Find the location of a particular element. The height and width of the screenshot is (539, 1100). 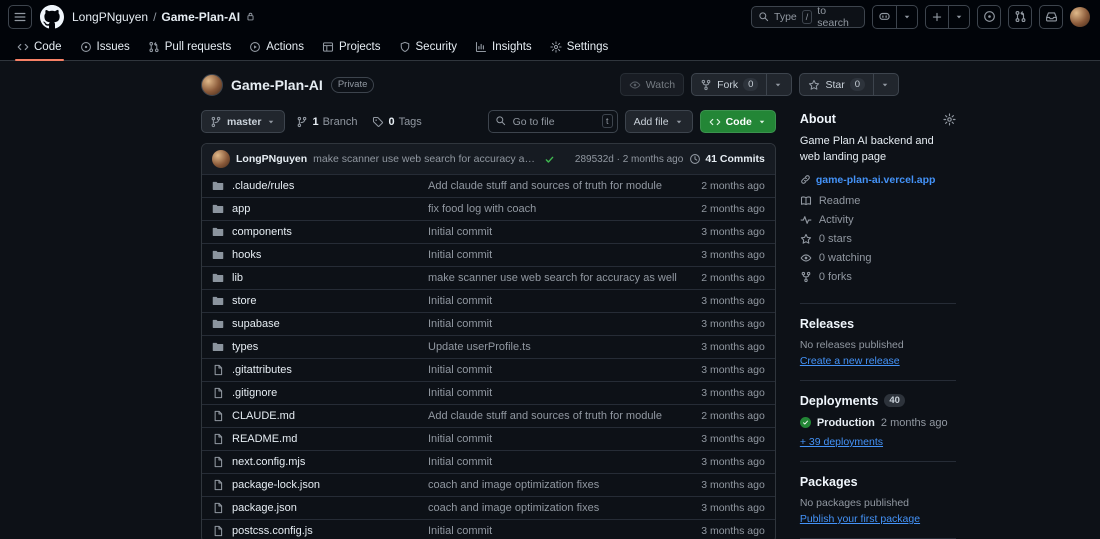

check-icon is located at coordinates (549, 159).